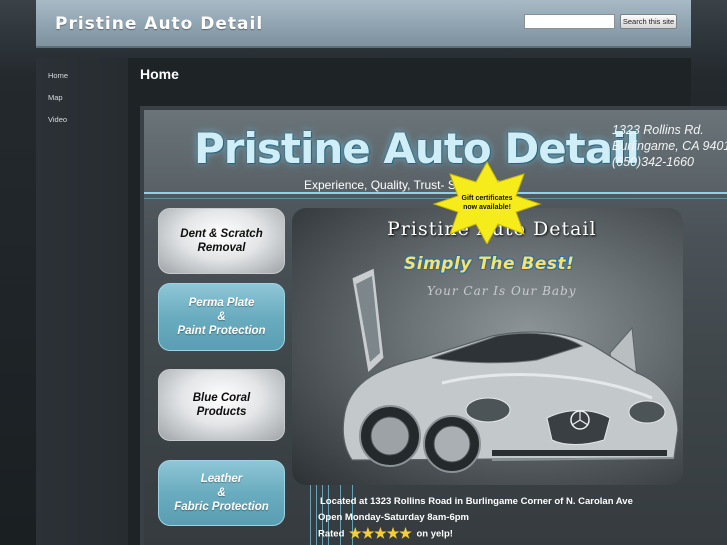 The image size is (727, 545). I want to click on blue-coral-products-button: Blue Coral Products, so click(221, 405).